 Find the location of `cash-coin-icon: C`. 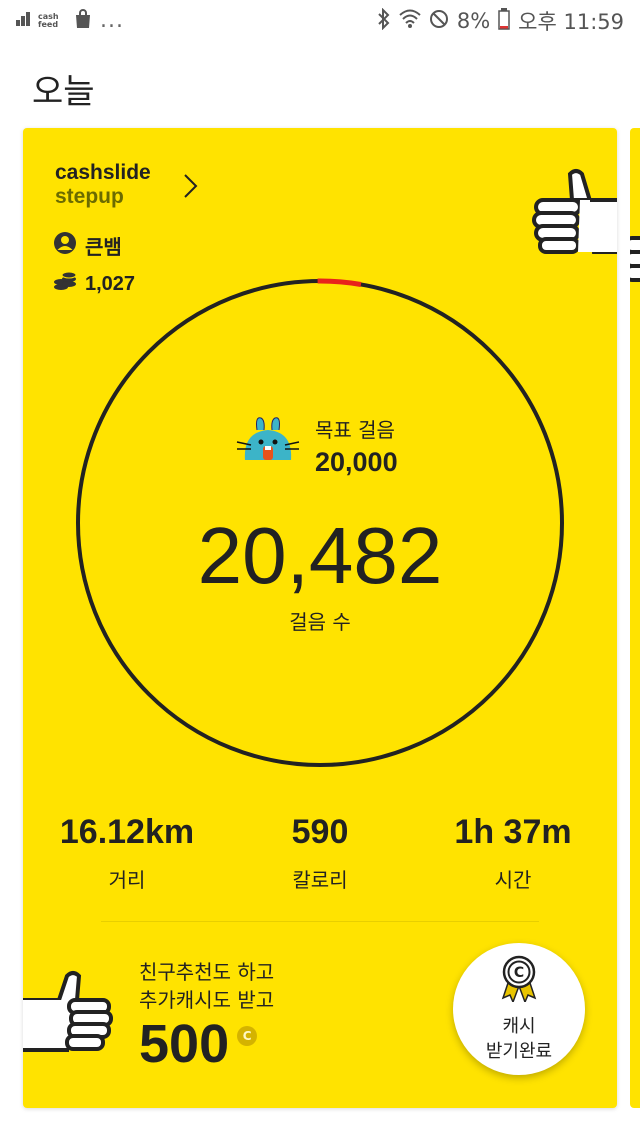

cash-coin-icon: C is located at coordinates (247, 1036).